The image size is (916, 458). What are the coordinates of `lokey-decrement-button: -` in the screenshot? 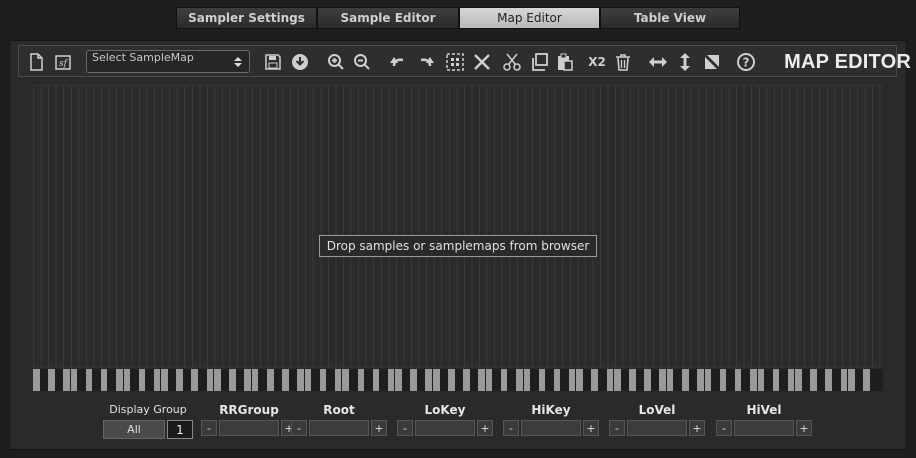 It's located at (405, 428).